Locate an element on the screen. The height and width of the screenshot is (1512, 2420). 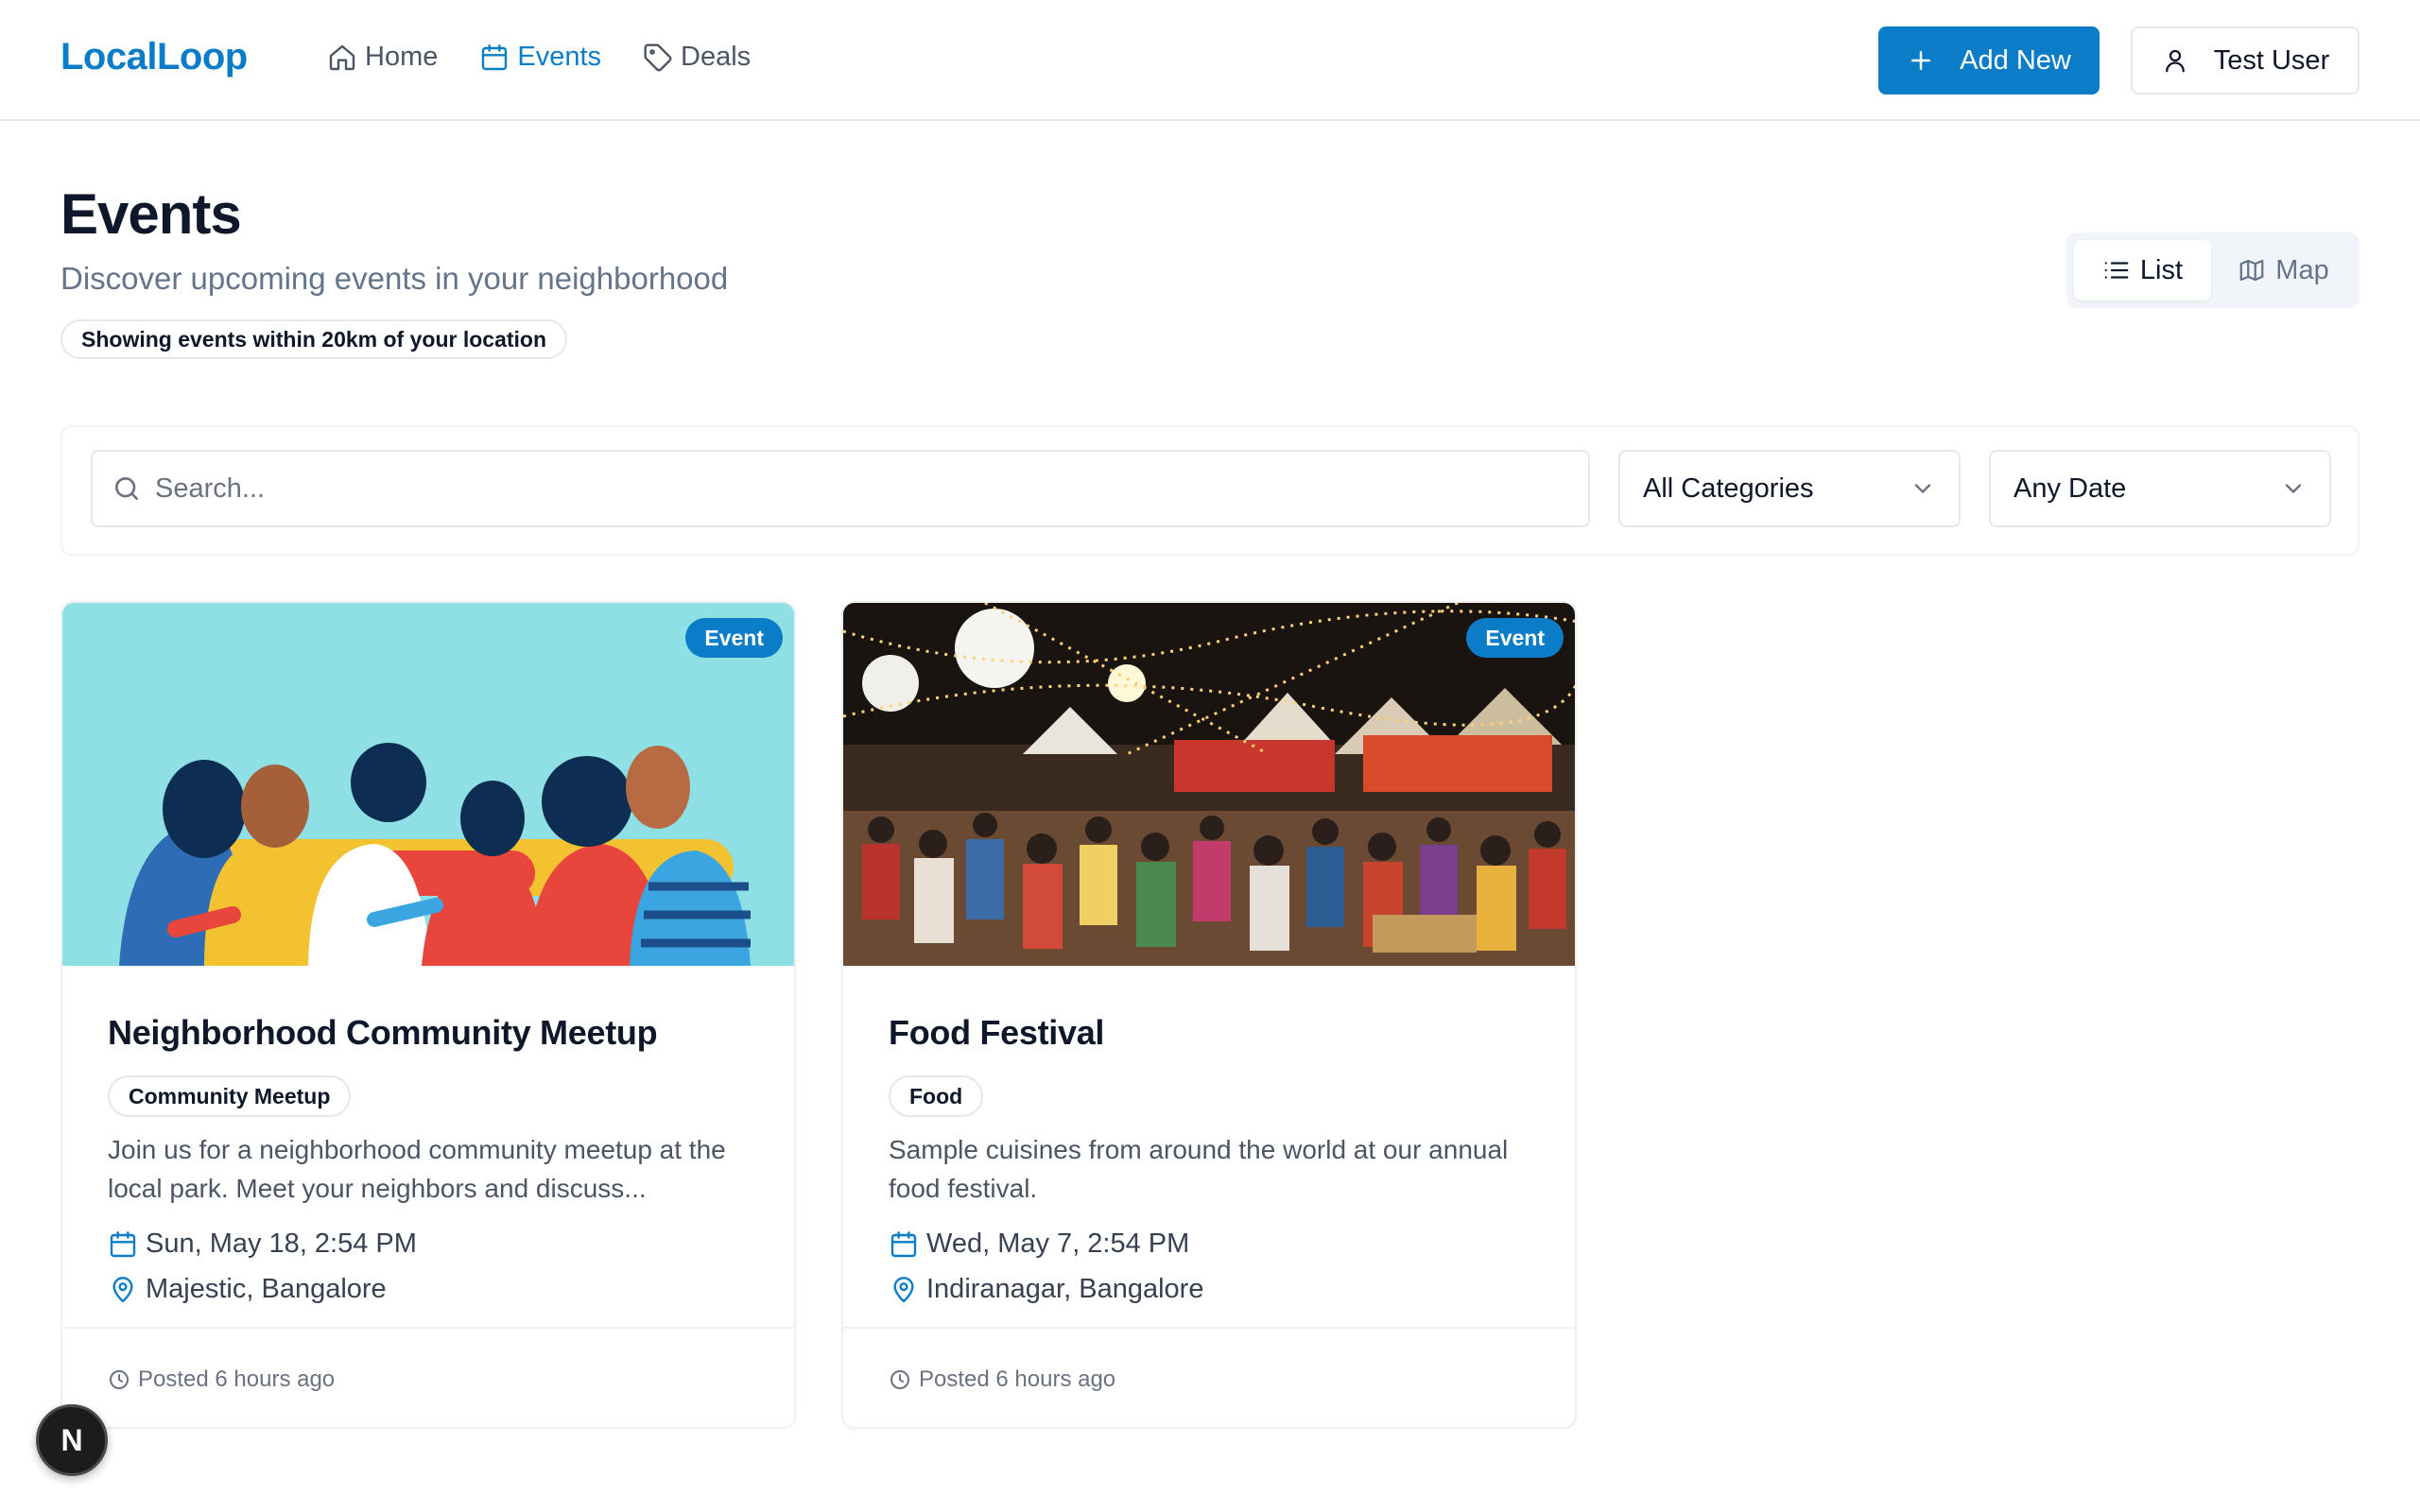
event-location: Majestic, Bangalore is located at coordinates (266, 1289).